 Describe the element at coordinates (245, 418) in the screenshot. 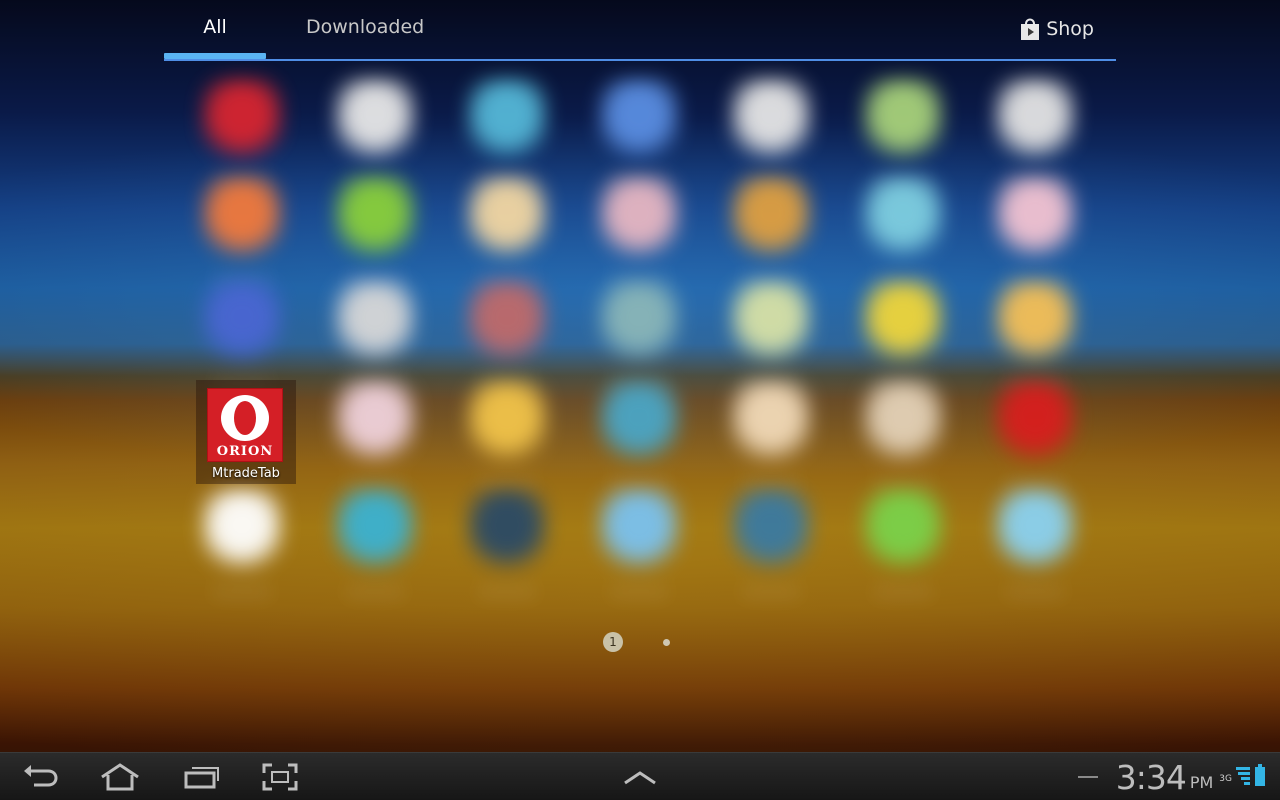

I see `orion-o-letter` at that location.